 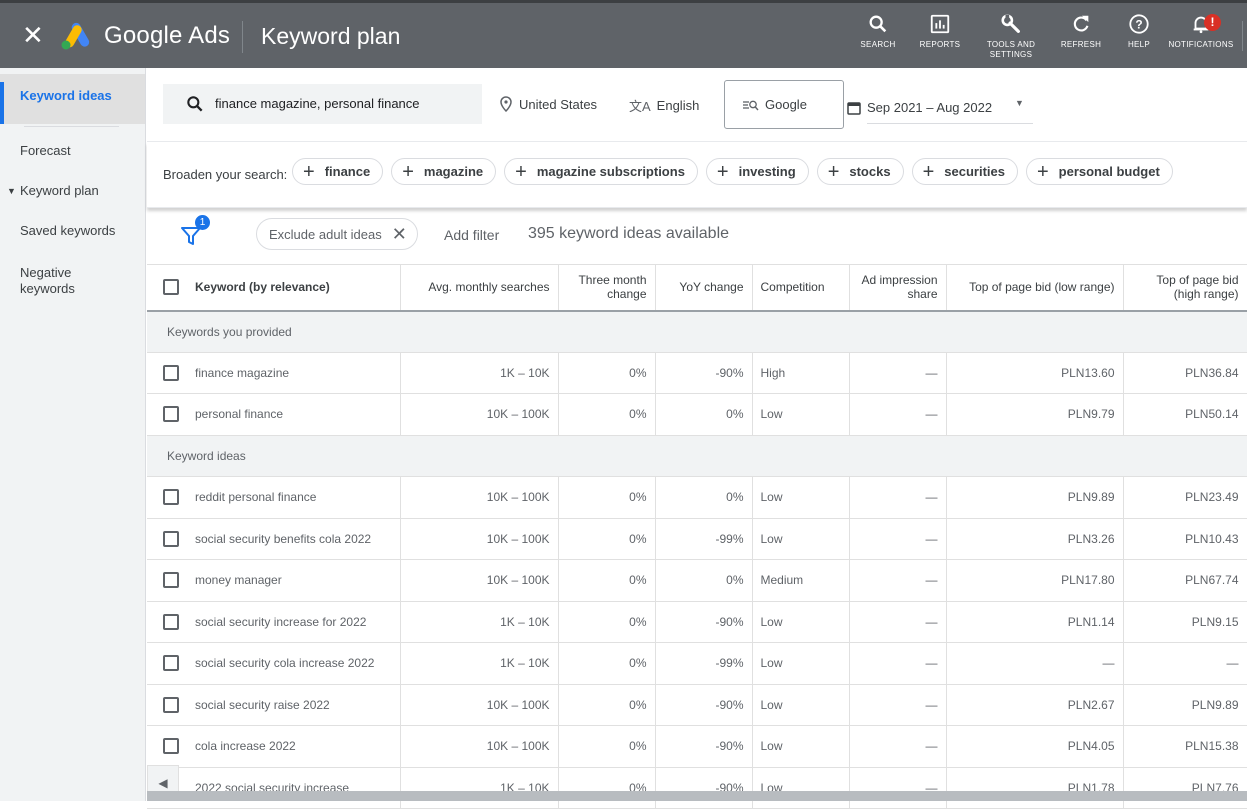 I want to click on sidebar-item-forecast: Forecast, so click(x=72, y=151).